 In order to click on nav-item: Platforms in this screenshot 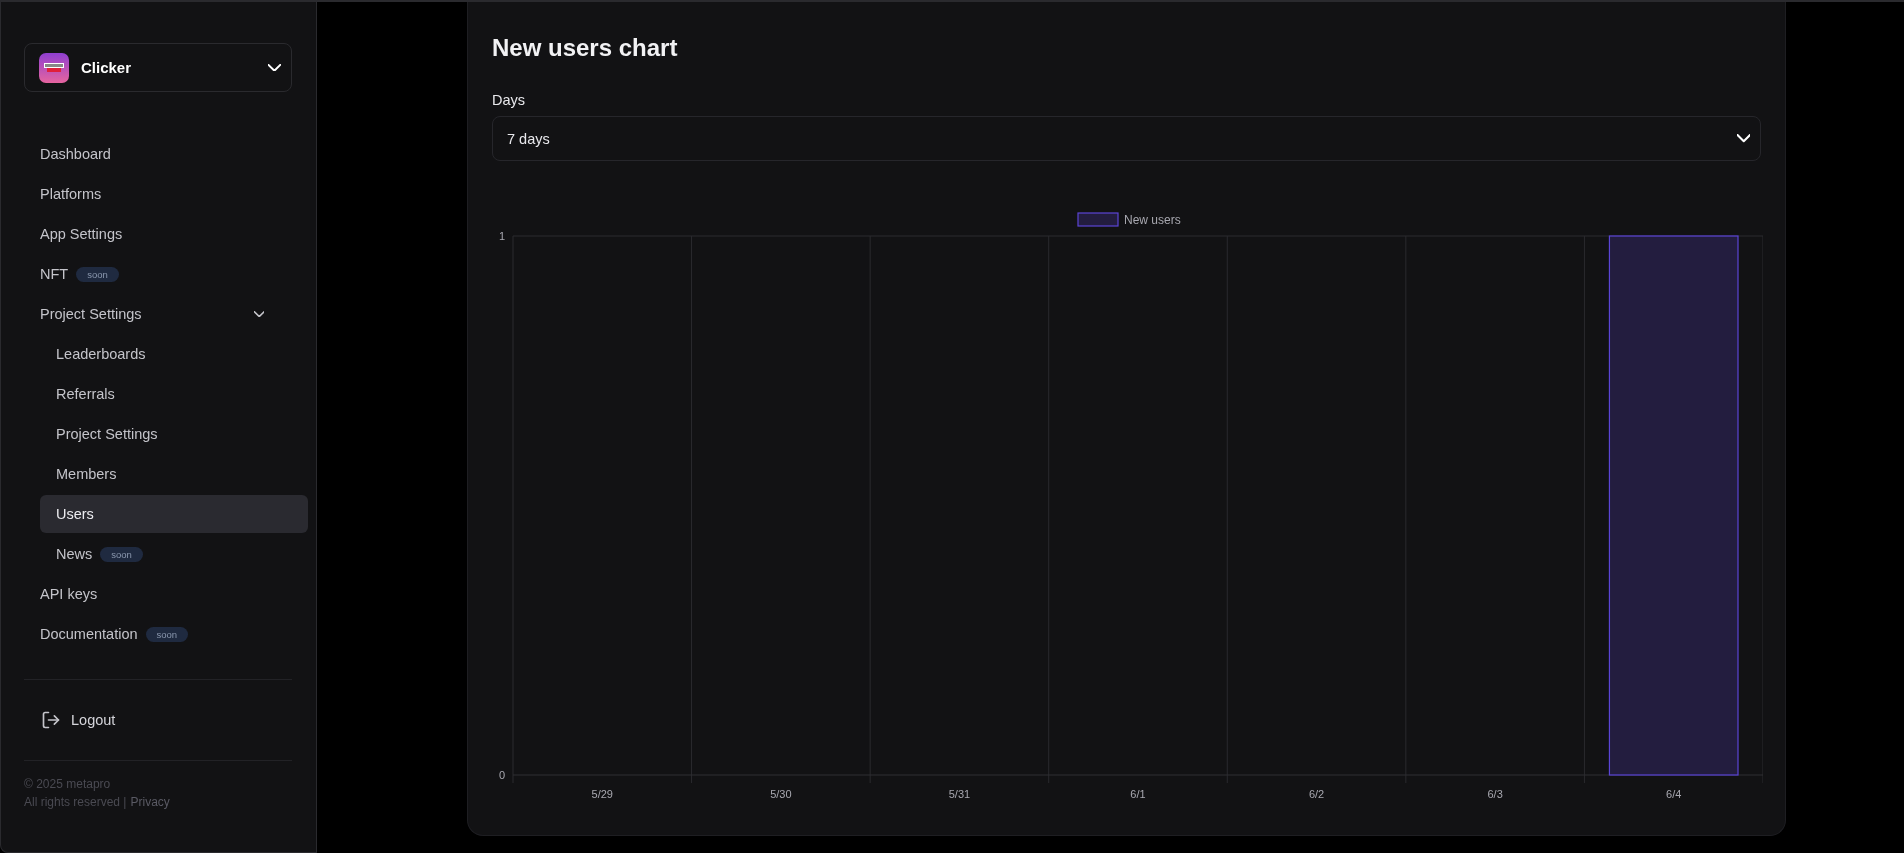, I will do `click(151, 194)`.